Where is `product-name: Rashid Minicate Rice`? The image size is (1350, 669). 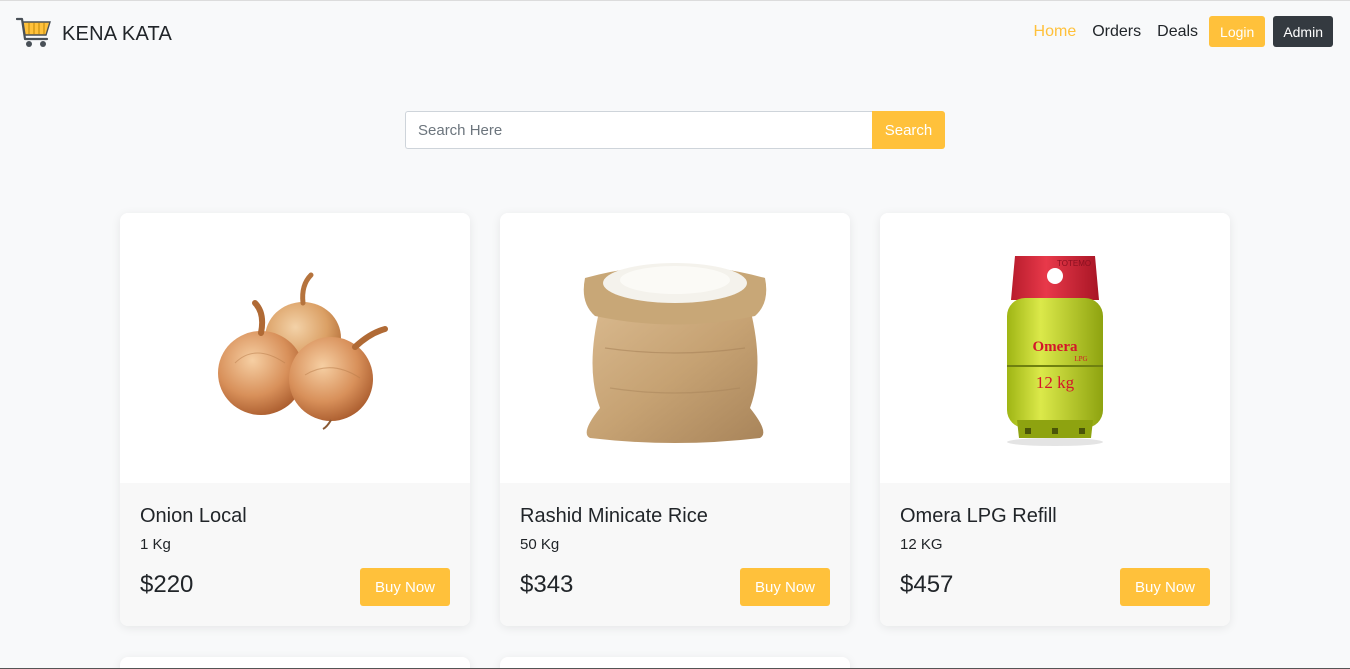 product-name: Rashid Minicate Rice is located at coordinates (614, 516).